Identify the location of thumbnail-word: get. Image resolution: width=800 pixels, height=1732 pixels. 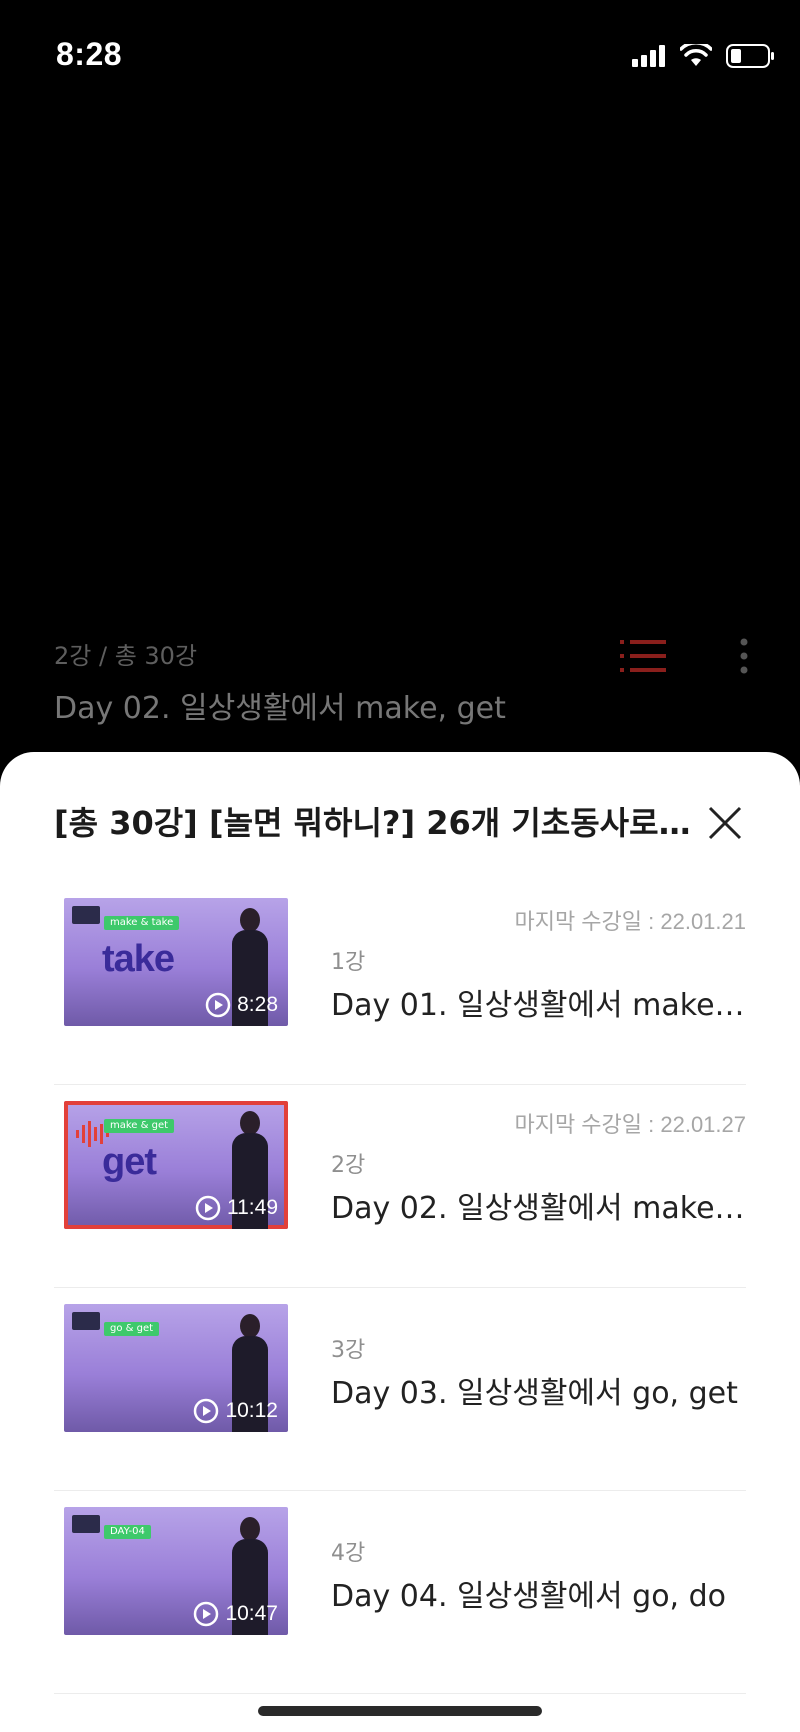
(129, 1162).